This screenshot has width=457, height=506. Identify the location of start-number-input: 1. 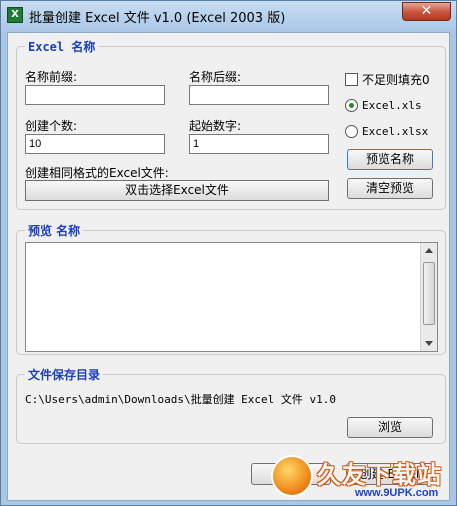
(259, 144).